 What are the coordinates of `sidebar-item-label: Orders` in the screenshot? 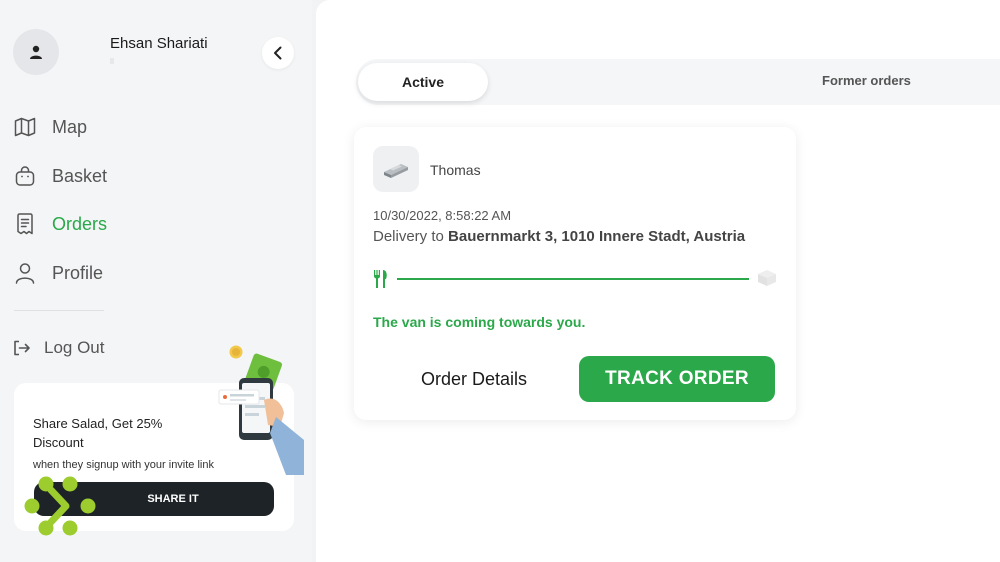 It's located at (80, 223).